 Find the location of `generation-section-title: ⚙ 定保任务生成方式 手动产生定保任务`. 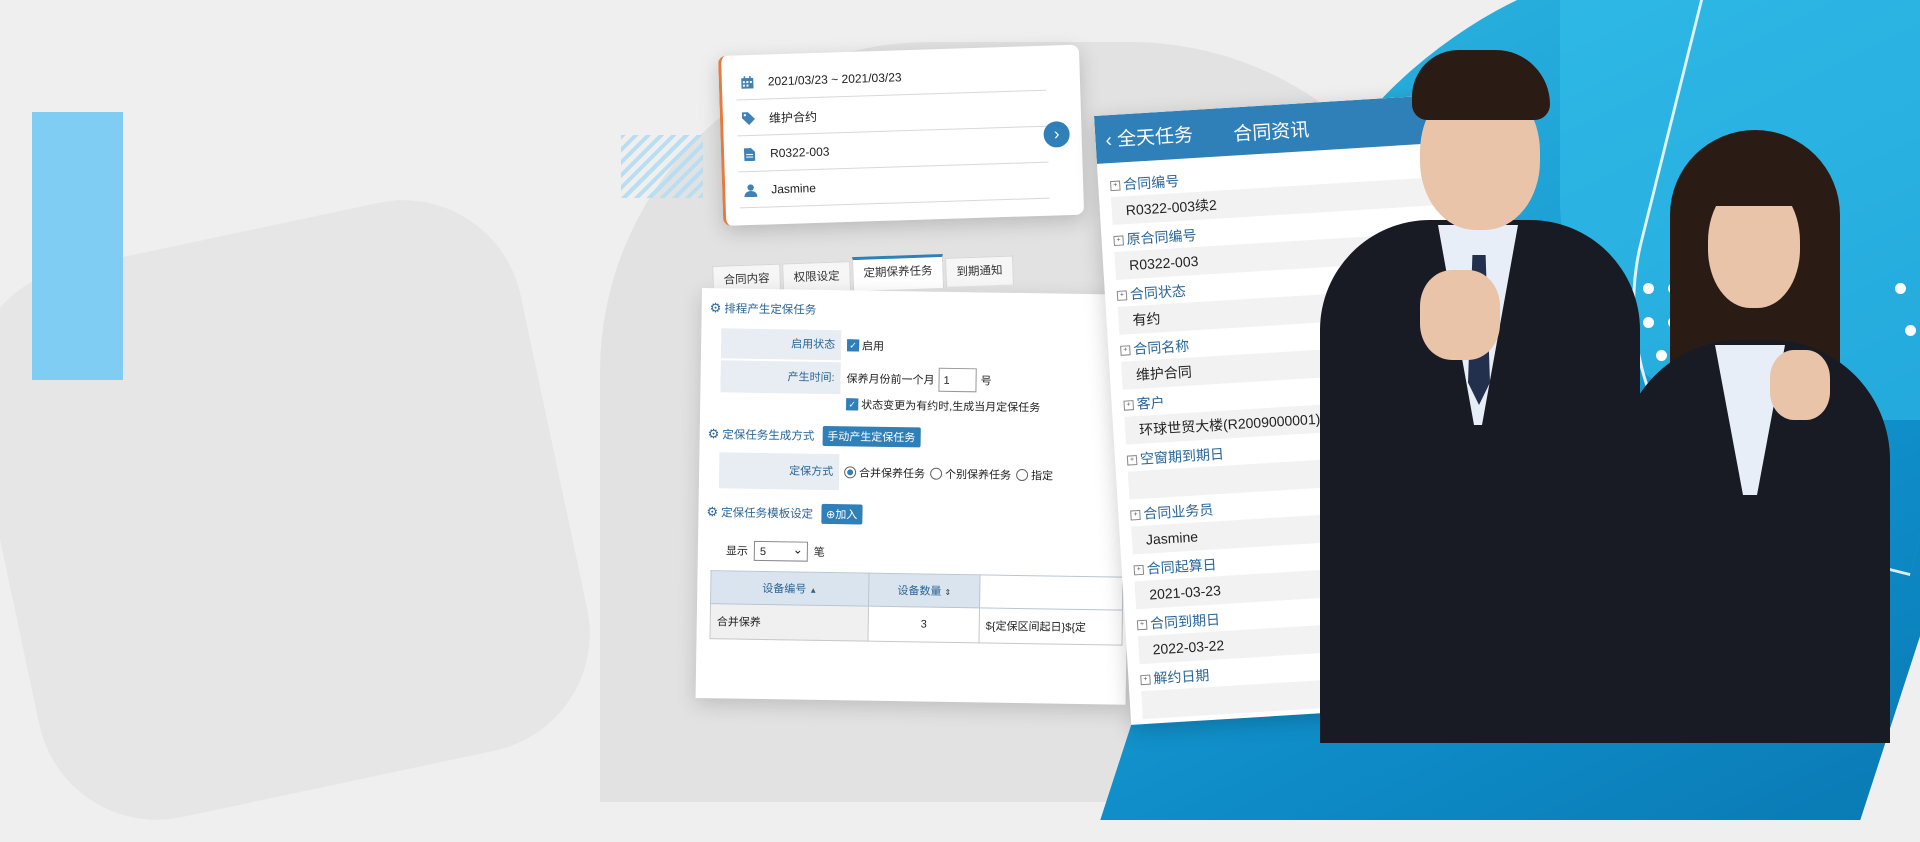

generation-section-title: ⚙ 定保任务生成方式 手动产生定保任务 is located at coordinates (814, 436).